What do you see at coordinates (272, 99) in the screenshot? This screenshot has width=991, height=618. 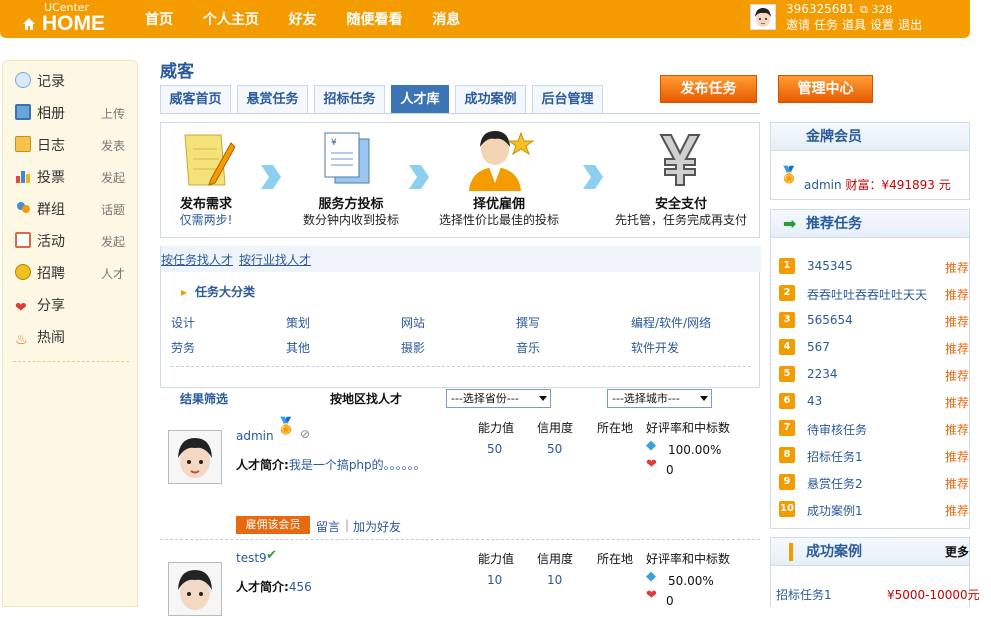 I see `tab-reward-tasks: 悬赏任务` at bounding box center [272, 99].